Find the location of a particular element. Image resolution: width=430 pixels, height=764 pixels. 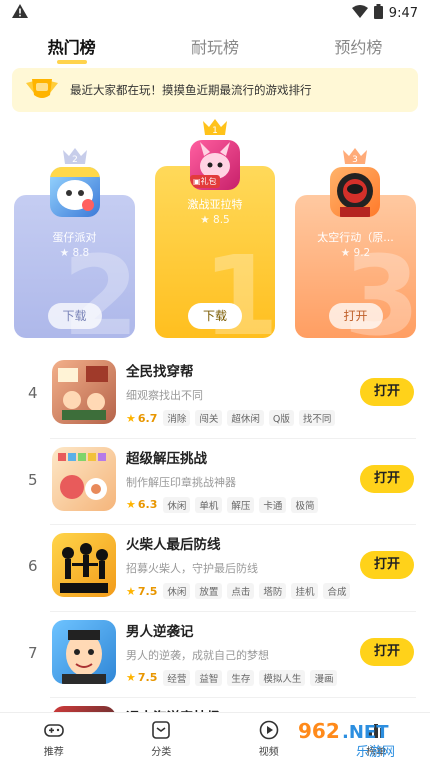

tab-playable: 耐玩榜 is located at coordinates (215, 46).